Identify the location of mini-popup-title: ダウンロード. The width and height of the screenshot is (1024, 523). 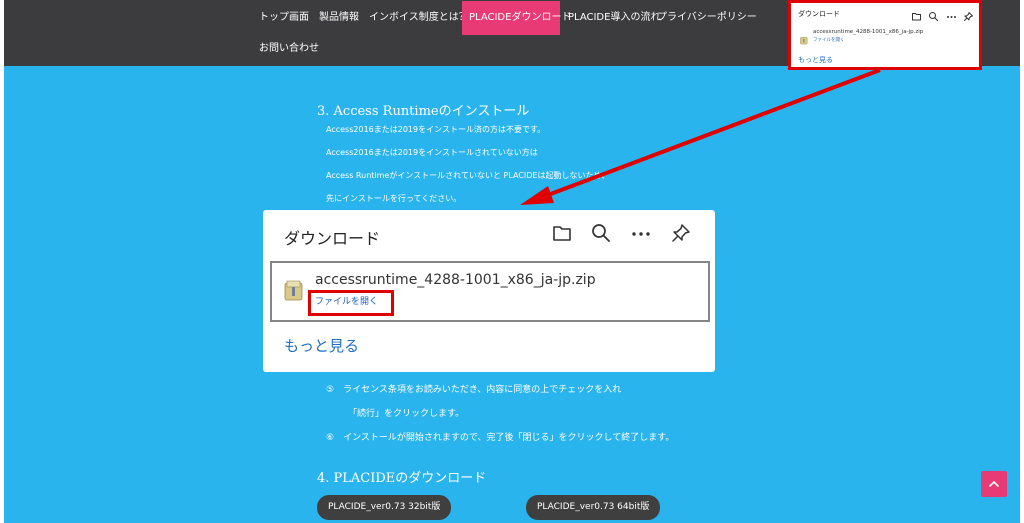
(819, 14).